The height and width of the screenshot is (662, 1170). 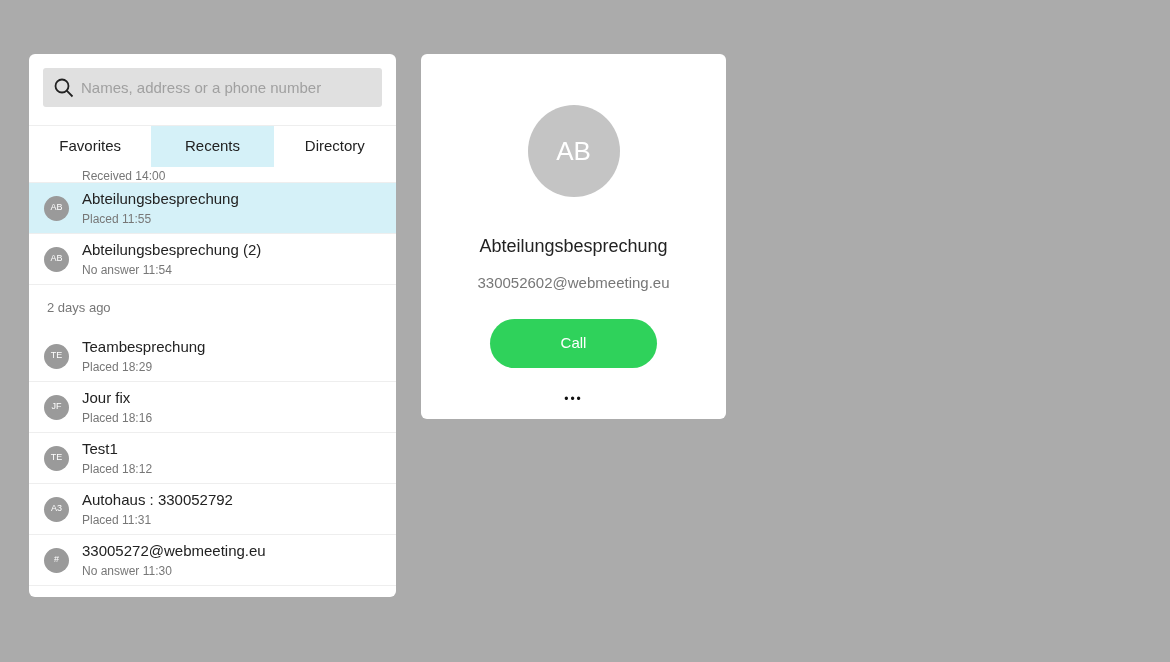 I want to click on recent-call-row: AB Abteilungsbesprechung Placed 11:55, so click(x=212, y=208).